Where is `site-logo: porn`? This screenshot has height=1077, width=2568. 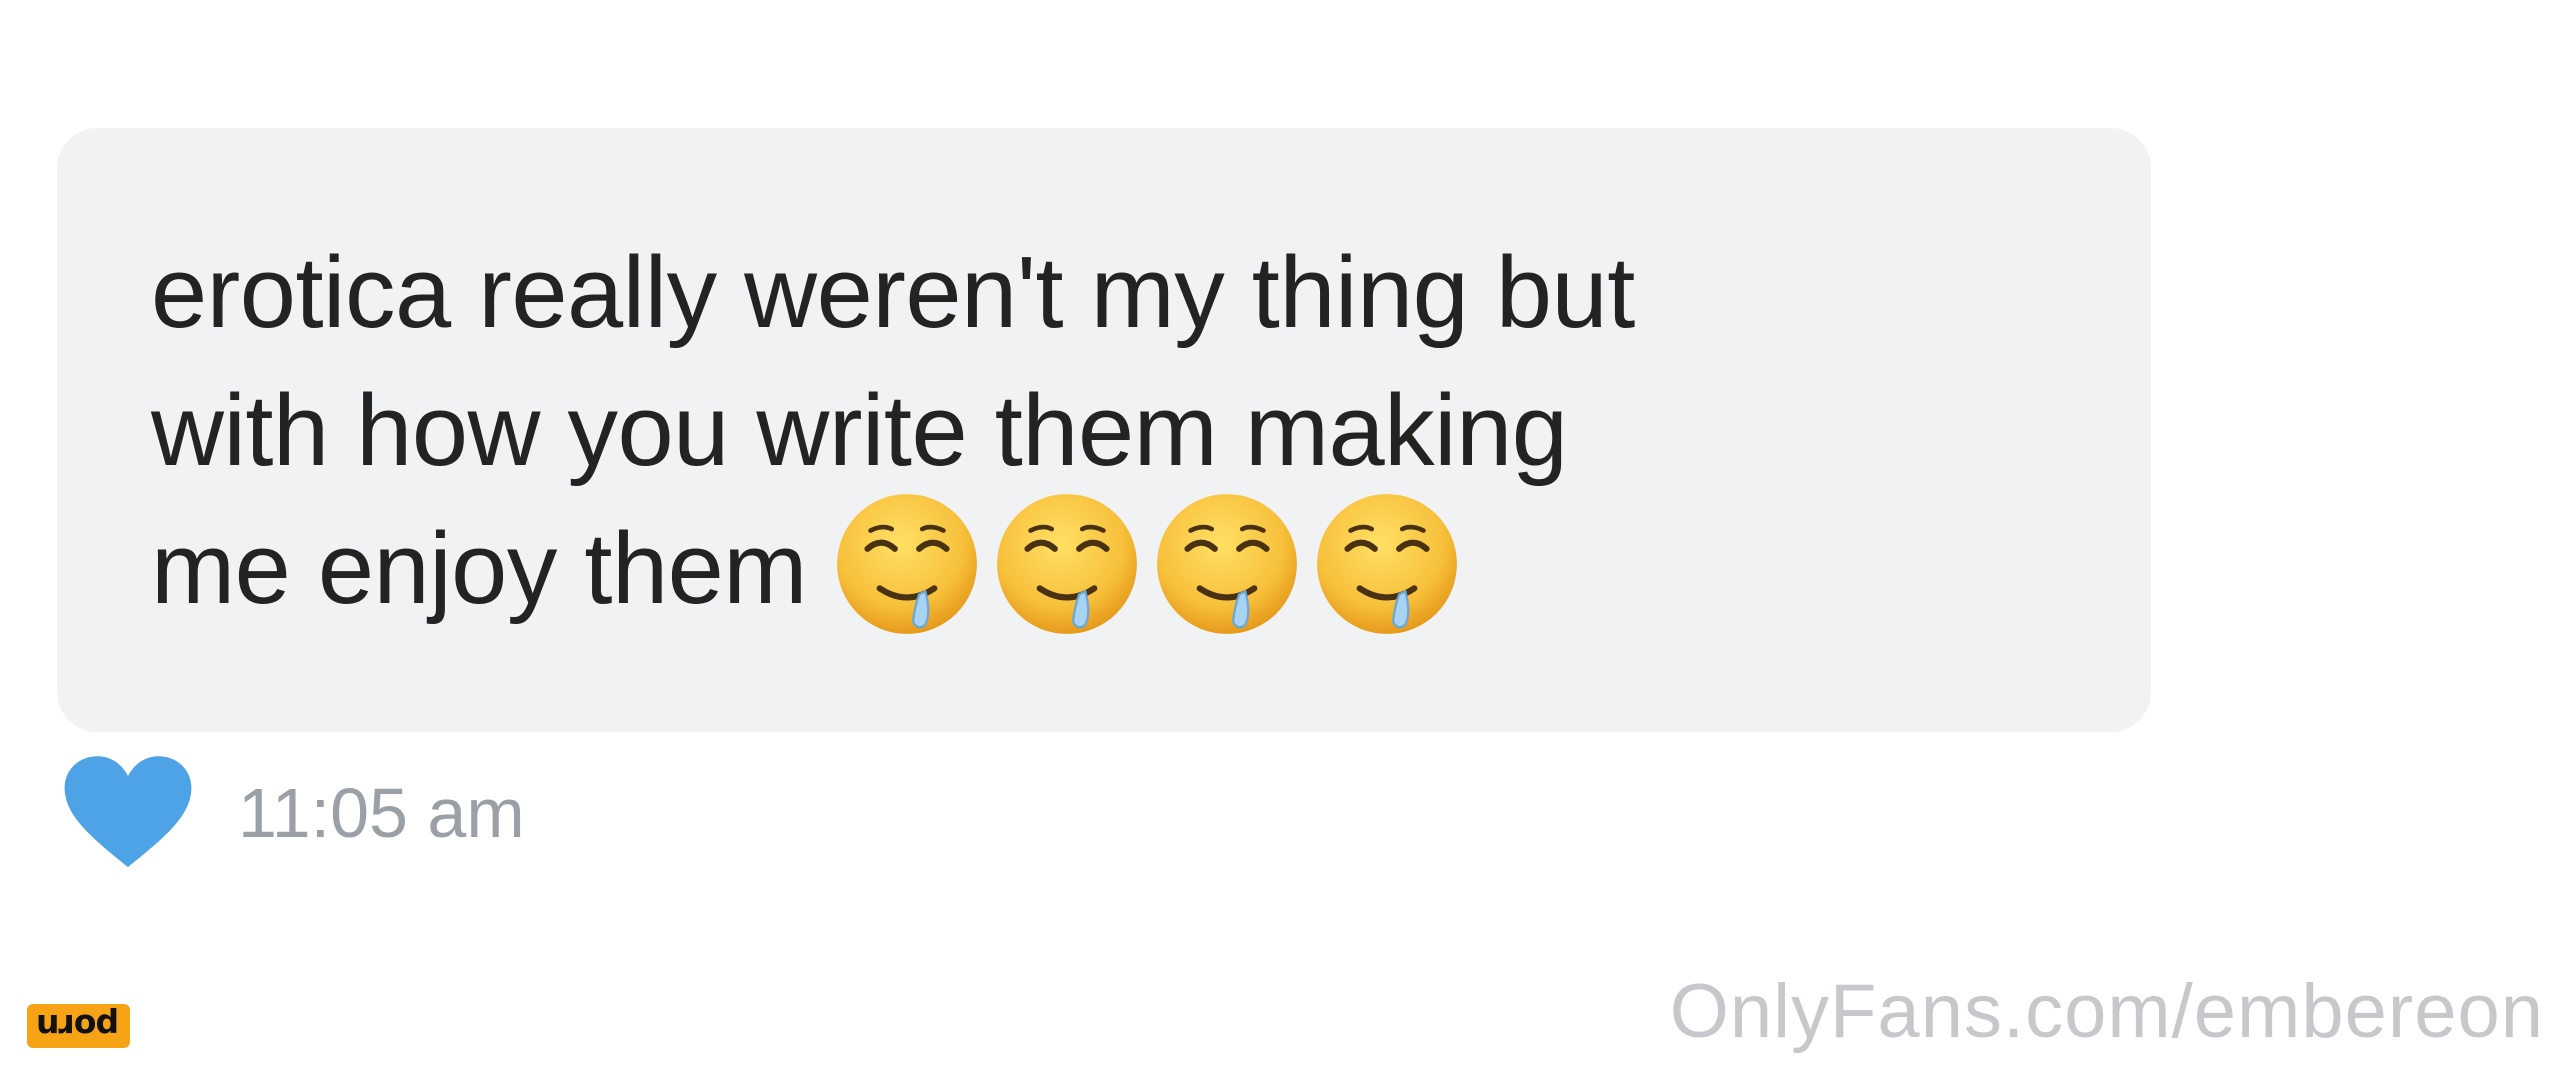 site-logo: porn is located at coordinates (78, 1026).